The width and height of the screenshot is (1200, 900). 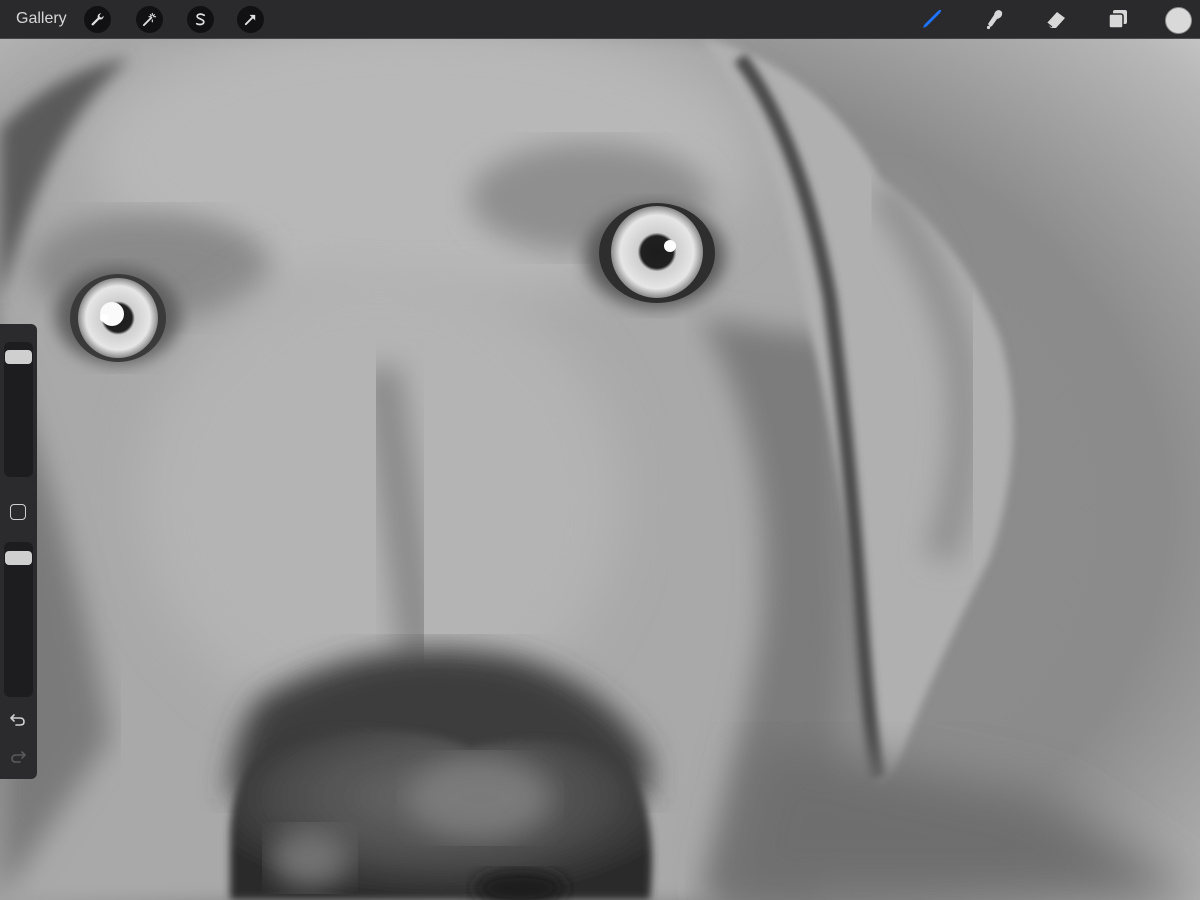 I want to click on layers-icon, so click(x=1118, y=19).